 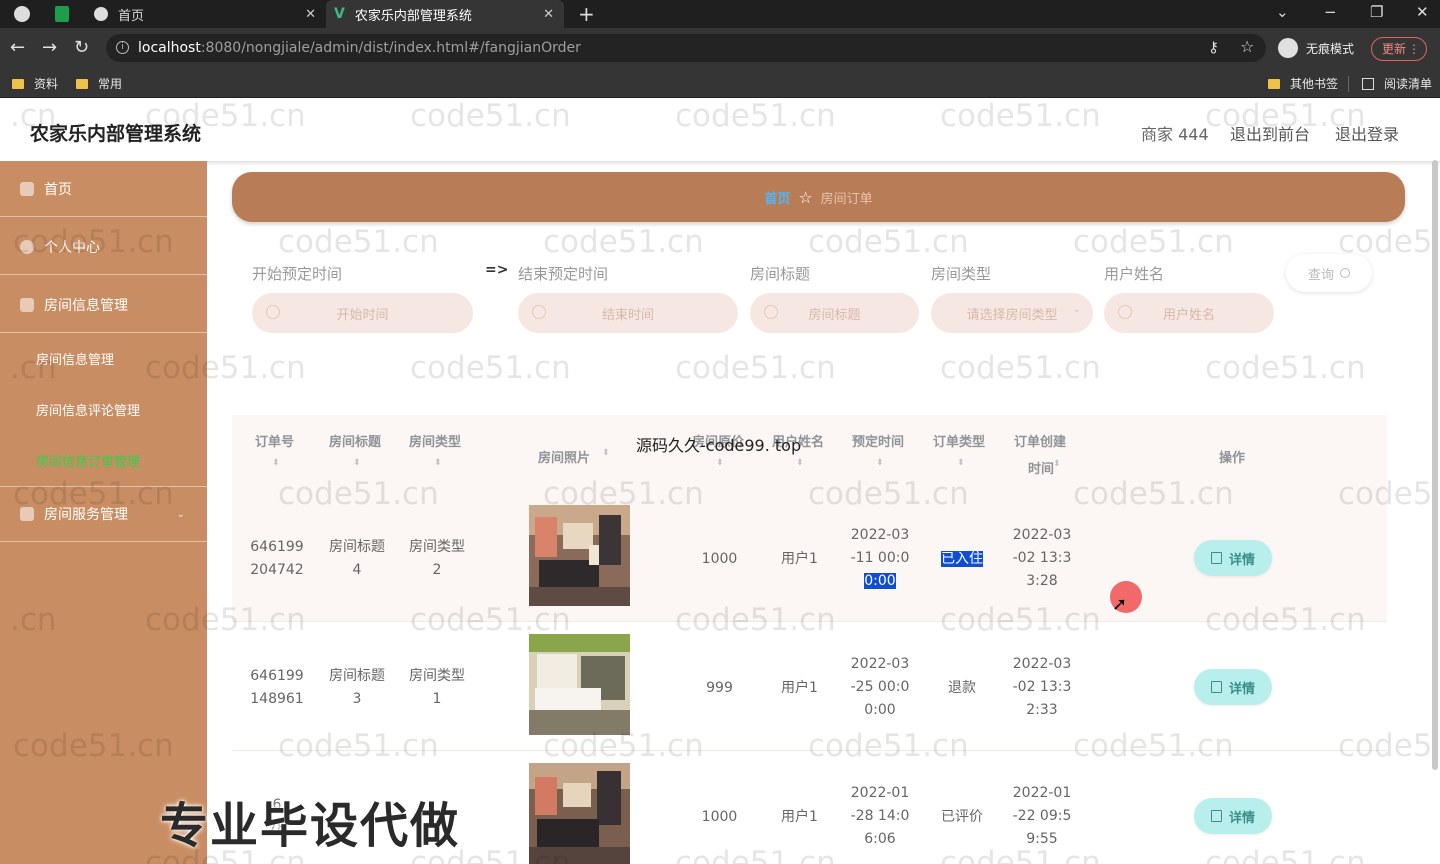 I want to click on bookmark-folder: 常用, so click(x=99, y=83).